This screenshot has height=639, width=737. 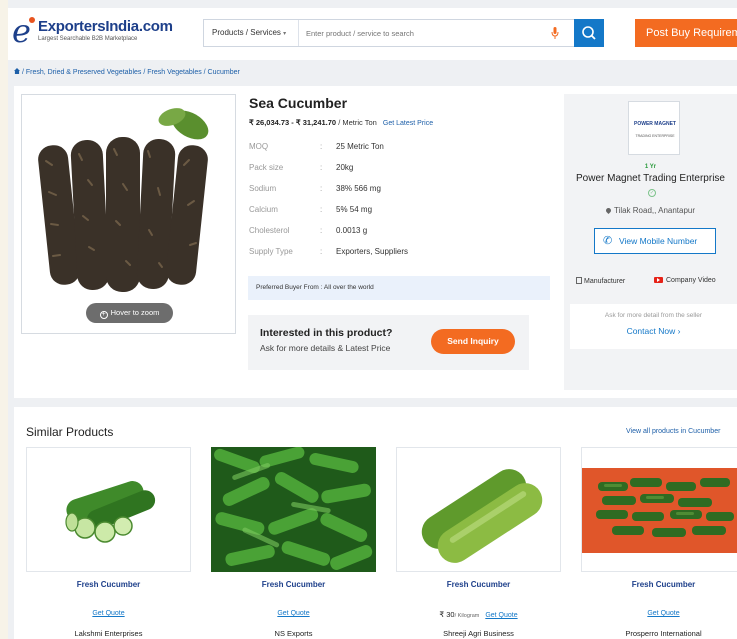 I want to click on cucumber-photo, so click(x=110, y=512).